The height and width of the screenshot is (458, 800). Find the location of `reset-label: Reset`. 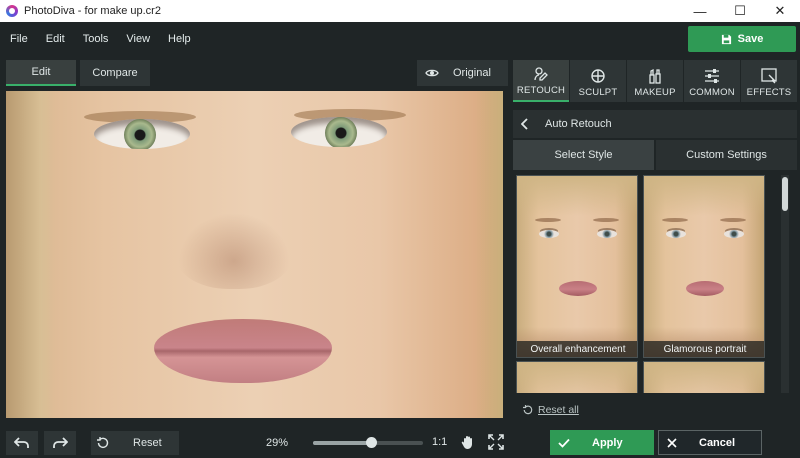

reset-label: Reset is located at coordinates (147, 443).